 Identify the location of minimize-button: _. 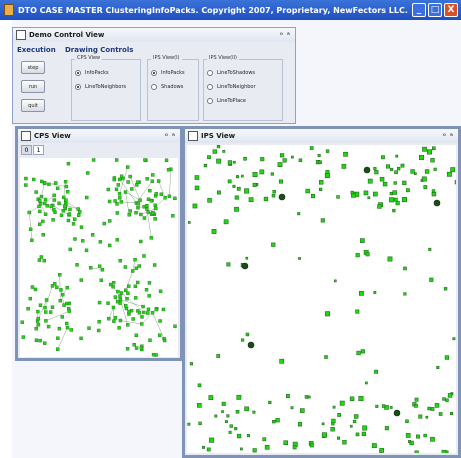
(419, 10).